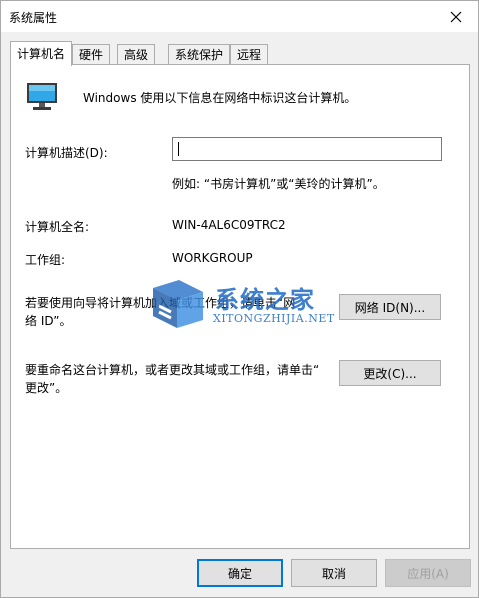  Describe the element at coordinates (33, 18) in the screenshot. I see `window-title: 系统属性` at that location.